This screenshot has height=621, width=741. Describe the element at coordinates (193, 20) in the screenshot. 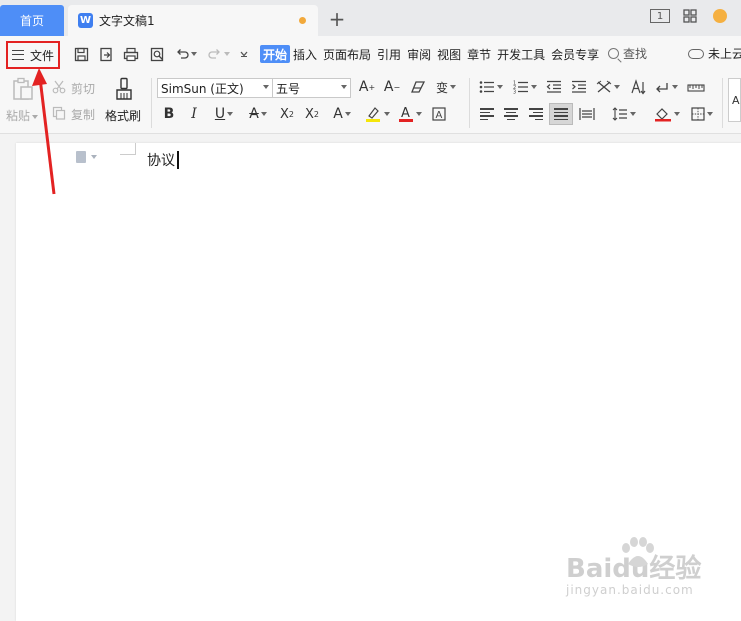

I see `document-tab: W 文字文稿1` at that location.